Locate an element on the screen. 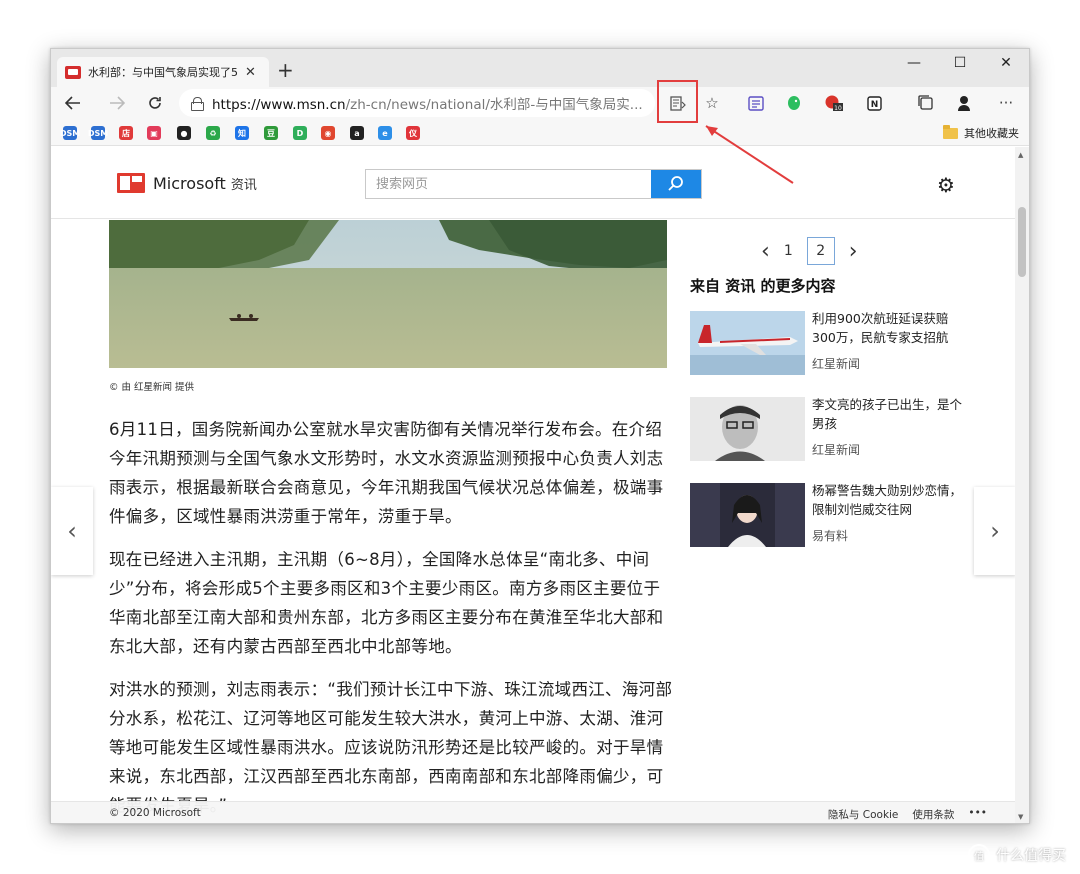 The width and height of the screenshot is (1080, 874). scroll-up-icon: ▲ is located at coordinates (1020, 155).